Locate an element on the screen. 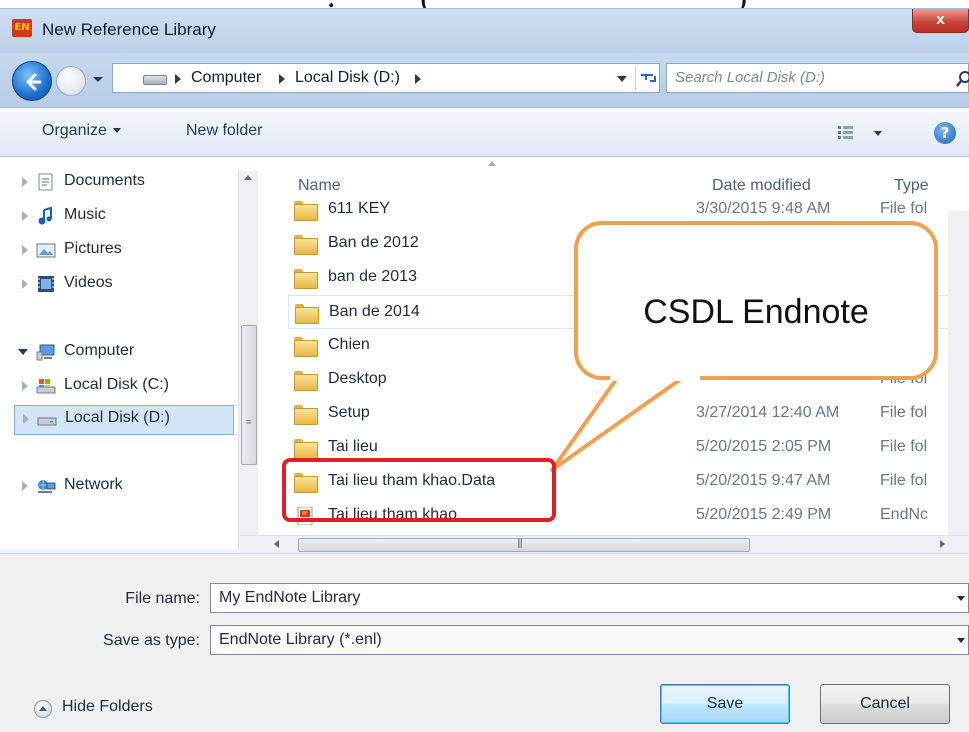 The image size is (969, 732). file-type: EndNc is located at coordinates (904, 514).